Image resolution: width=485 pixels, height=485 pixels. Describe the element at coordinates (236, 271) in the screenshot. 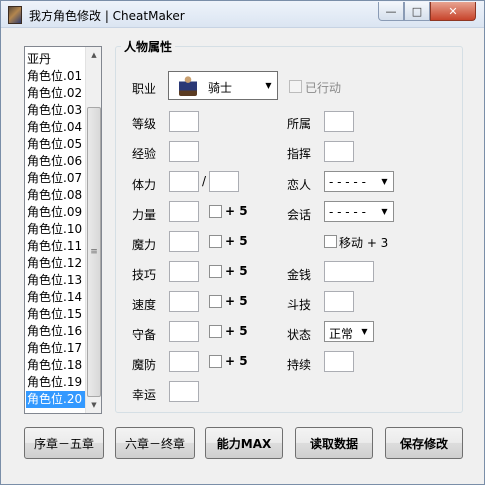

I see `skl-plus5-label: + 5` at that location.